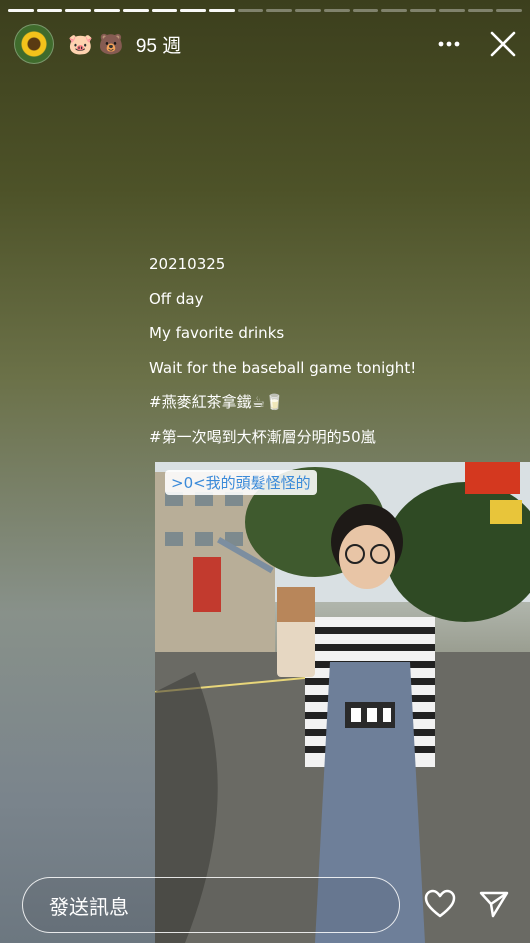 The image size is (530, 943). What do you see at coordinates (158, 46) in the screenshot?
I see `post-time: 95 週` at bounding box center [158, 46].